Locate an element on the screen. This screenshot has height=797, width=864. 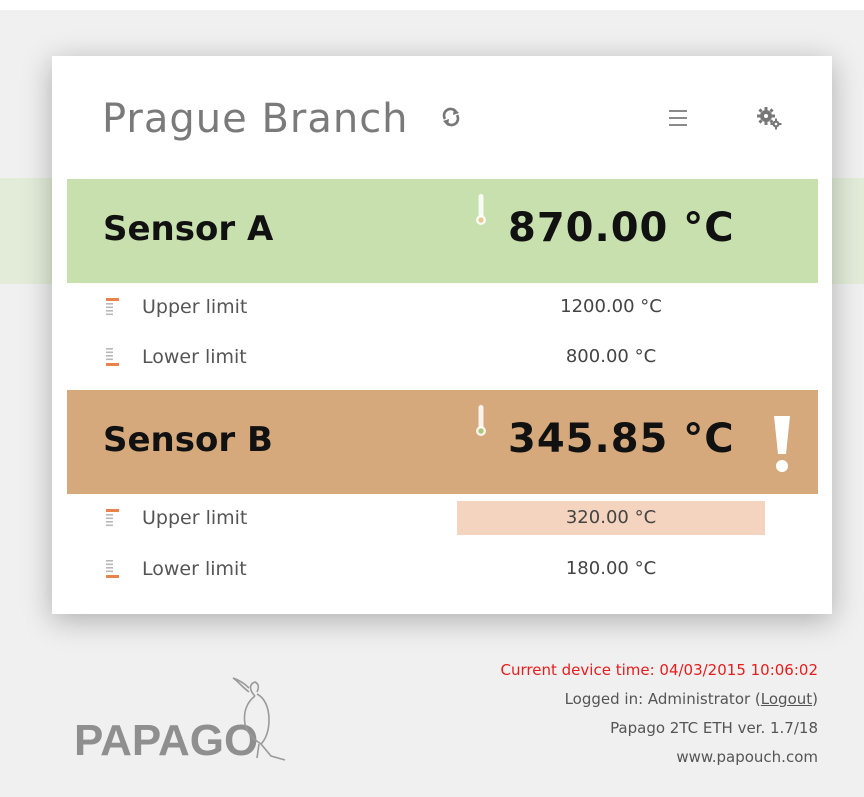
limit-value-box: 180.00 °C is located at coordinates (611, 569).